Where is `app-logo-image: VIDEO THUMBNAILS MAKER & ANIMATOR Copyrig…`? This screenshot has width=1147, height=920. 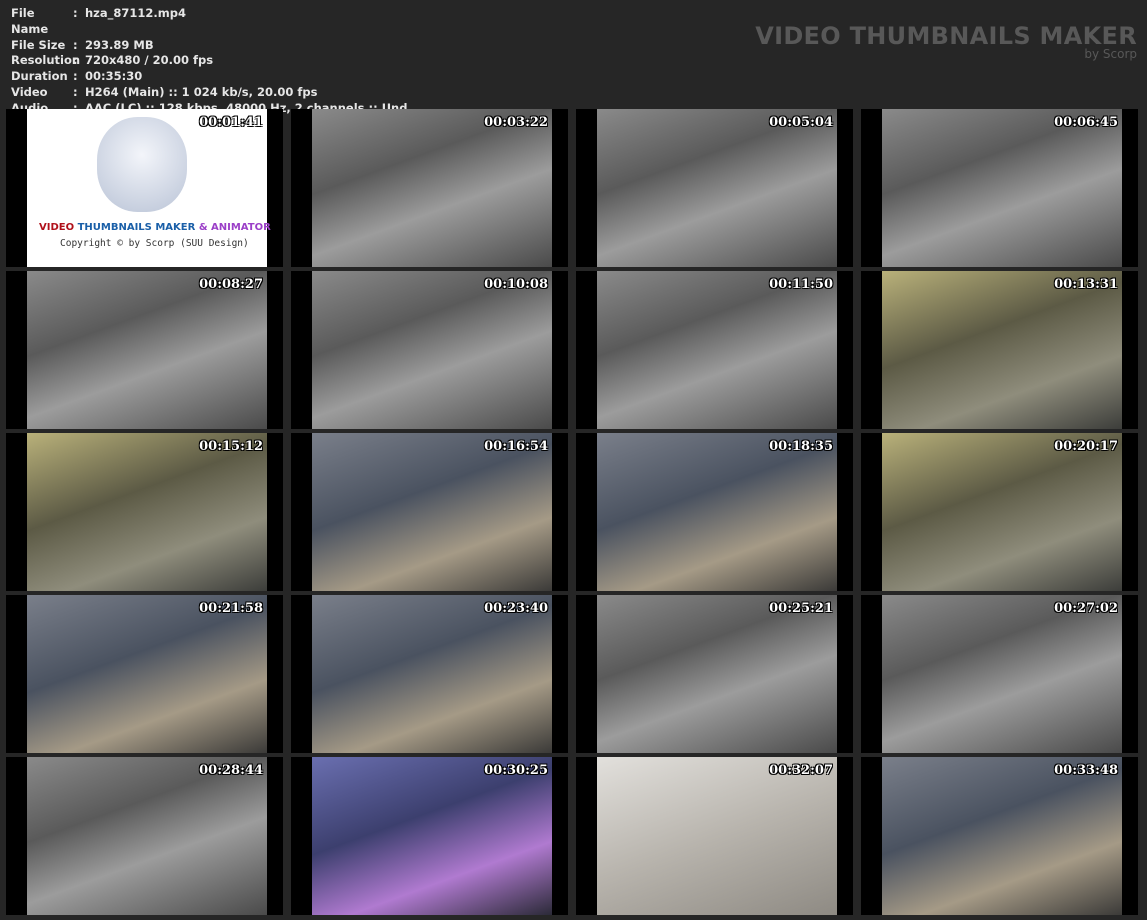
app-logo-image: VIDEO THUMBNAILS MAKER & ANIMATOR Copyrig… is located at coordinates (149, 188).